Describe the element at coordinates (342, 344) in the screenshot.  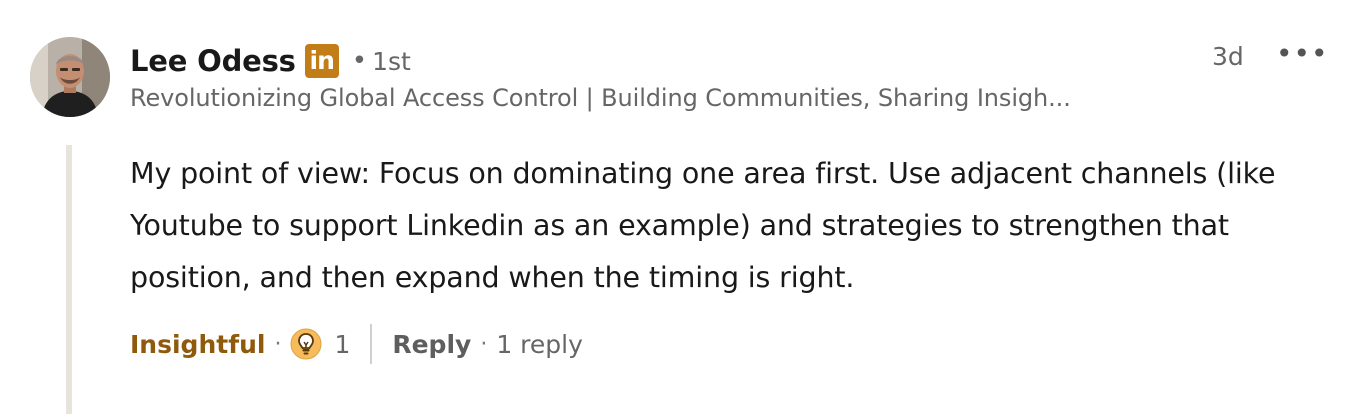
I see `reaction-count: 1` at that location.